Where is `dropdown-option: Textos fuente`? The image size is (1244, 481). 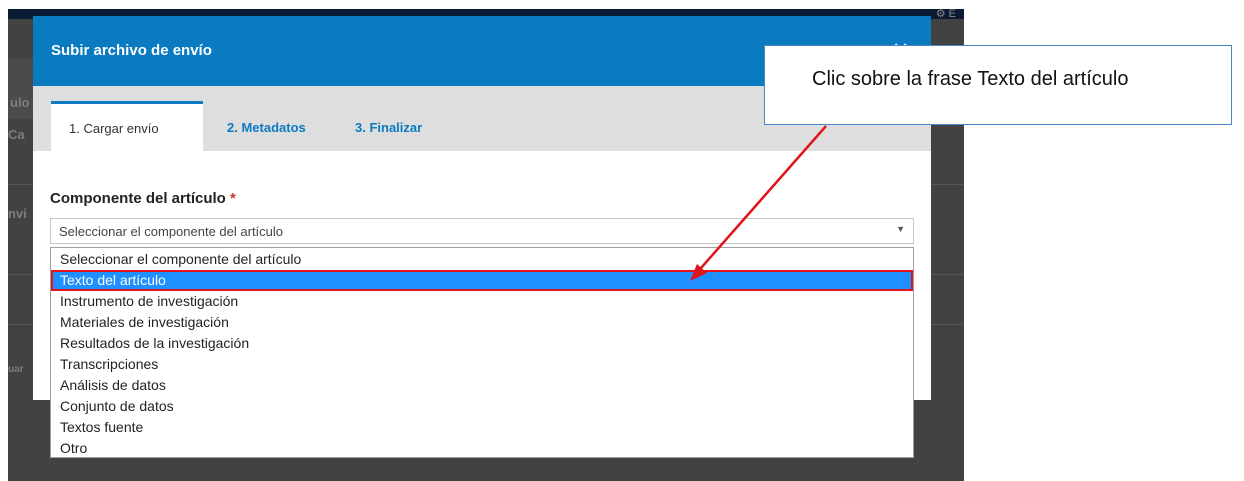 dropdown-option: Textos fuente is located at coordinates (482, 427).